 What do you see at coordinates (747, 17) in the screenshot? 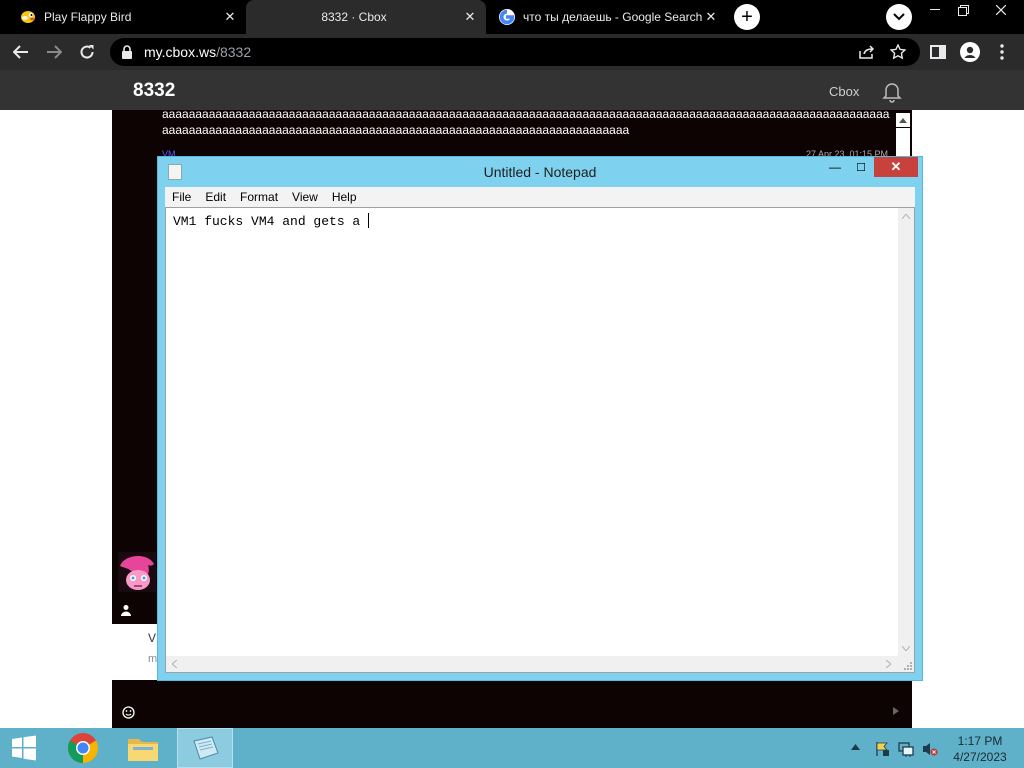
I see `new-tab-button: +` at bounding box center [747, 17].